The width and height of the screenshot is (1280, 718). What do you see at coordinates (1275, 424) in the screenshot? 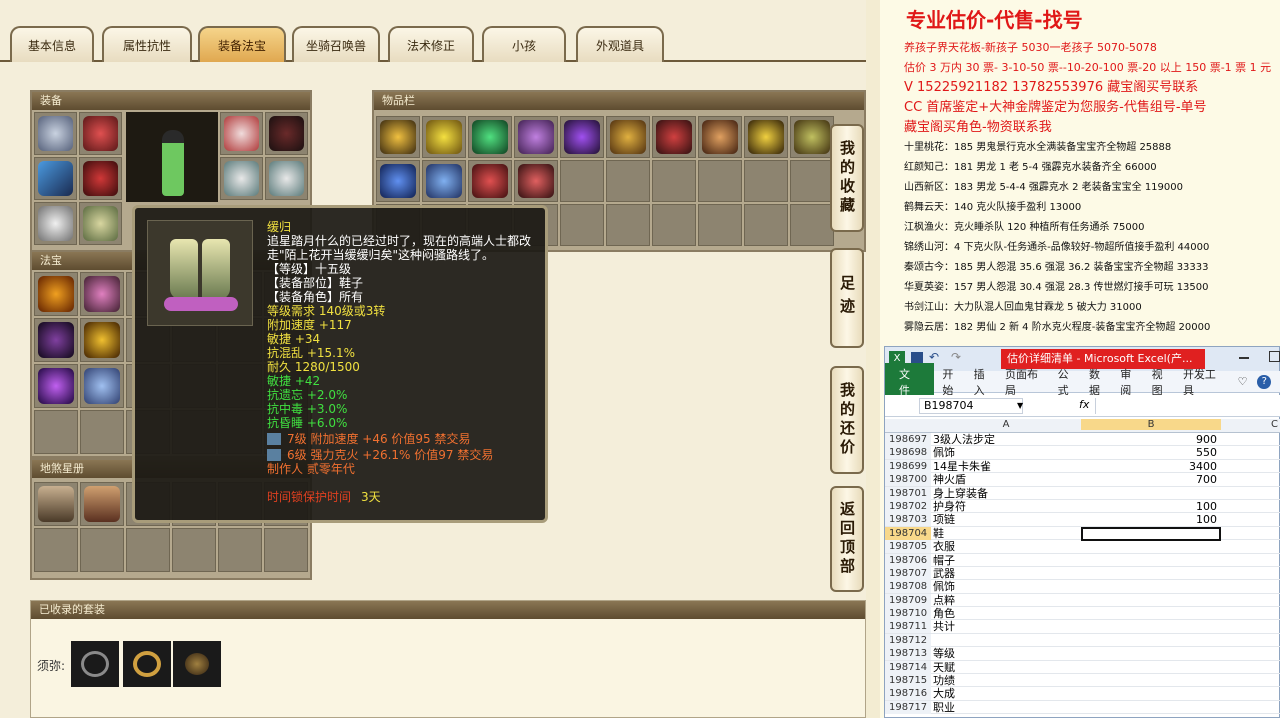
I see `column-c-header: C` at bounding box center [1275, 424].